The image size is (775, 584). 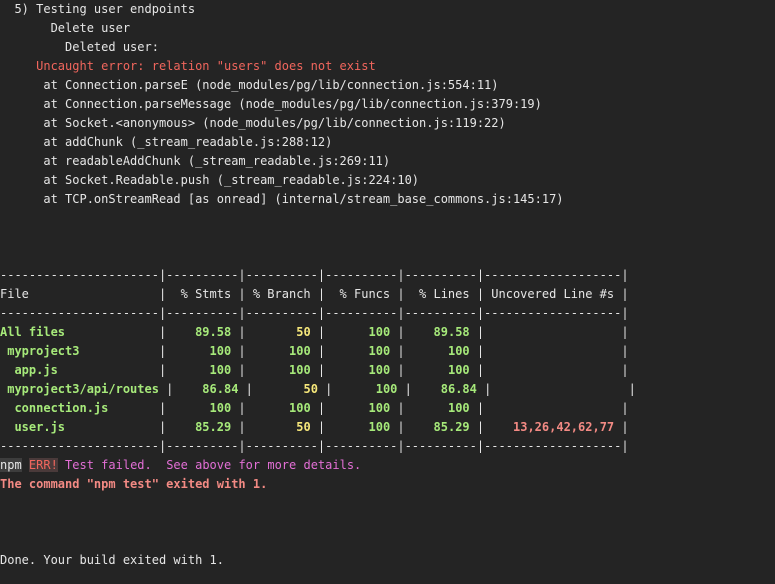 I want to click on coverage-row: app.js | 100 | 100 | 100 | 100 | |, so click(x=314, y=370).